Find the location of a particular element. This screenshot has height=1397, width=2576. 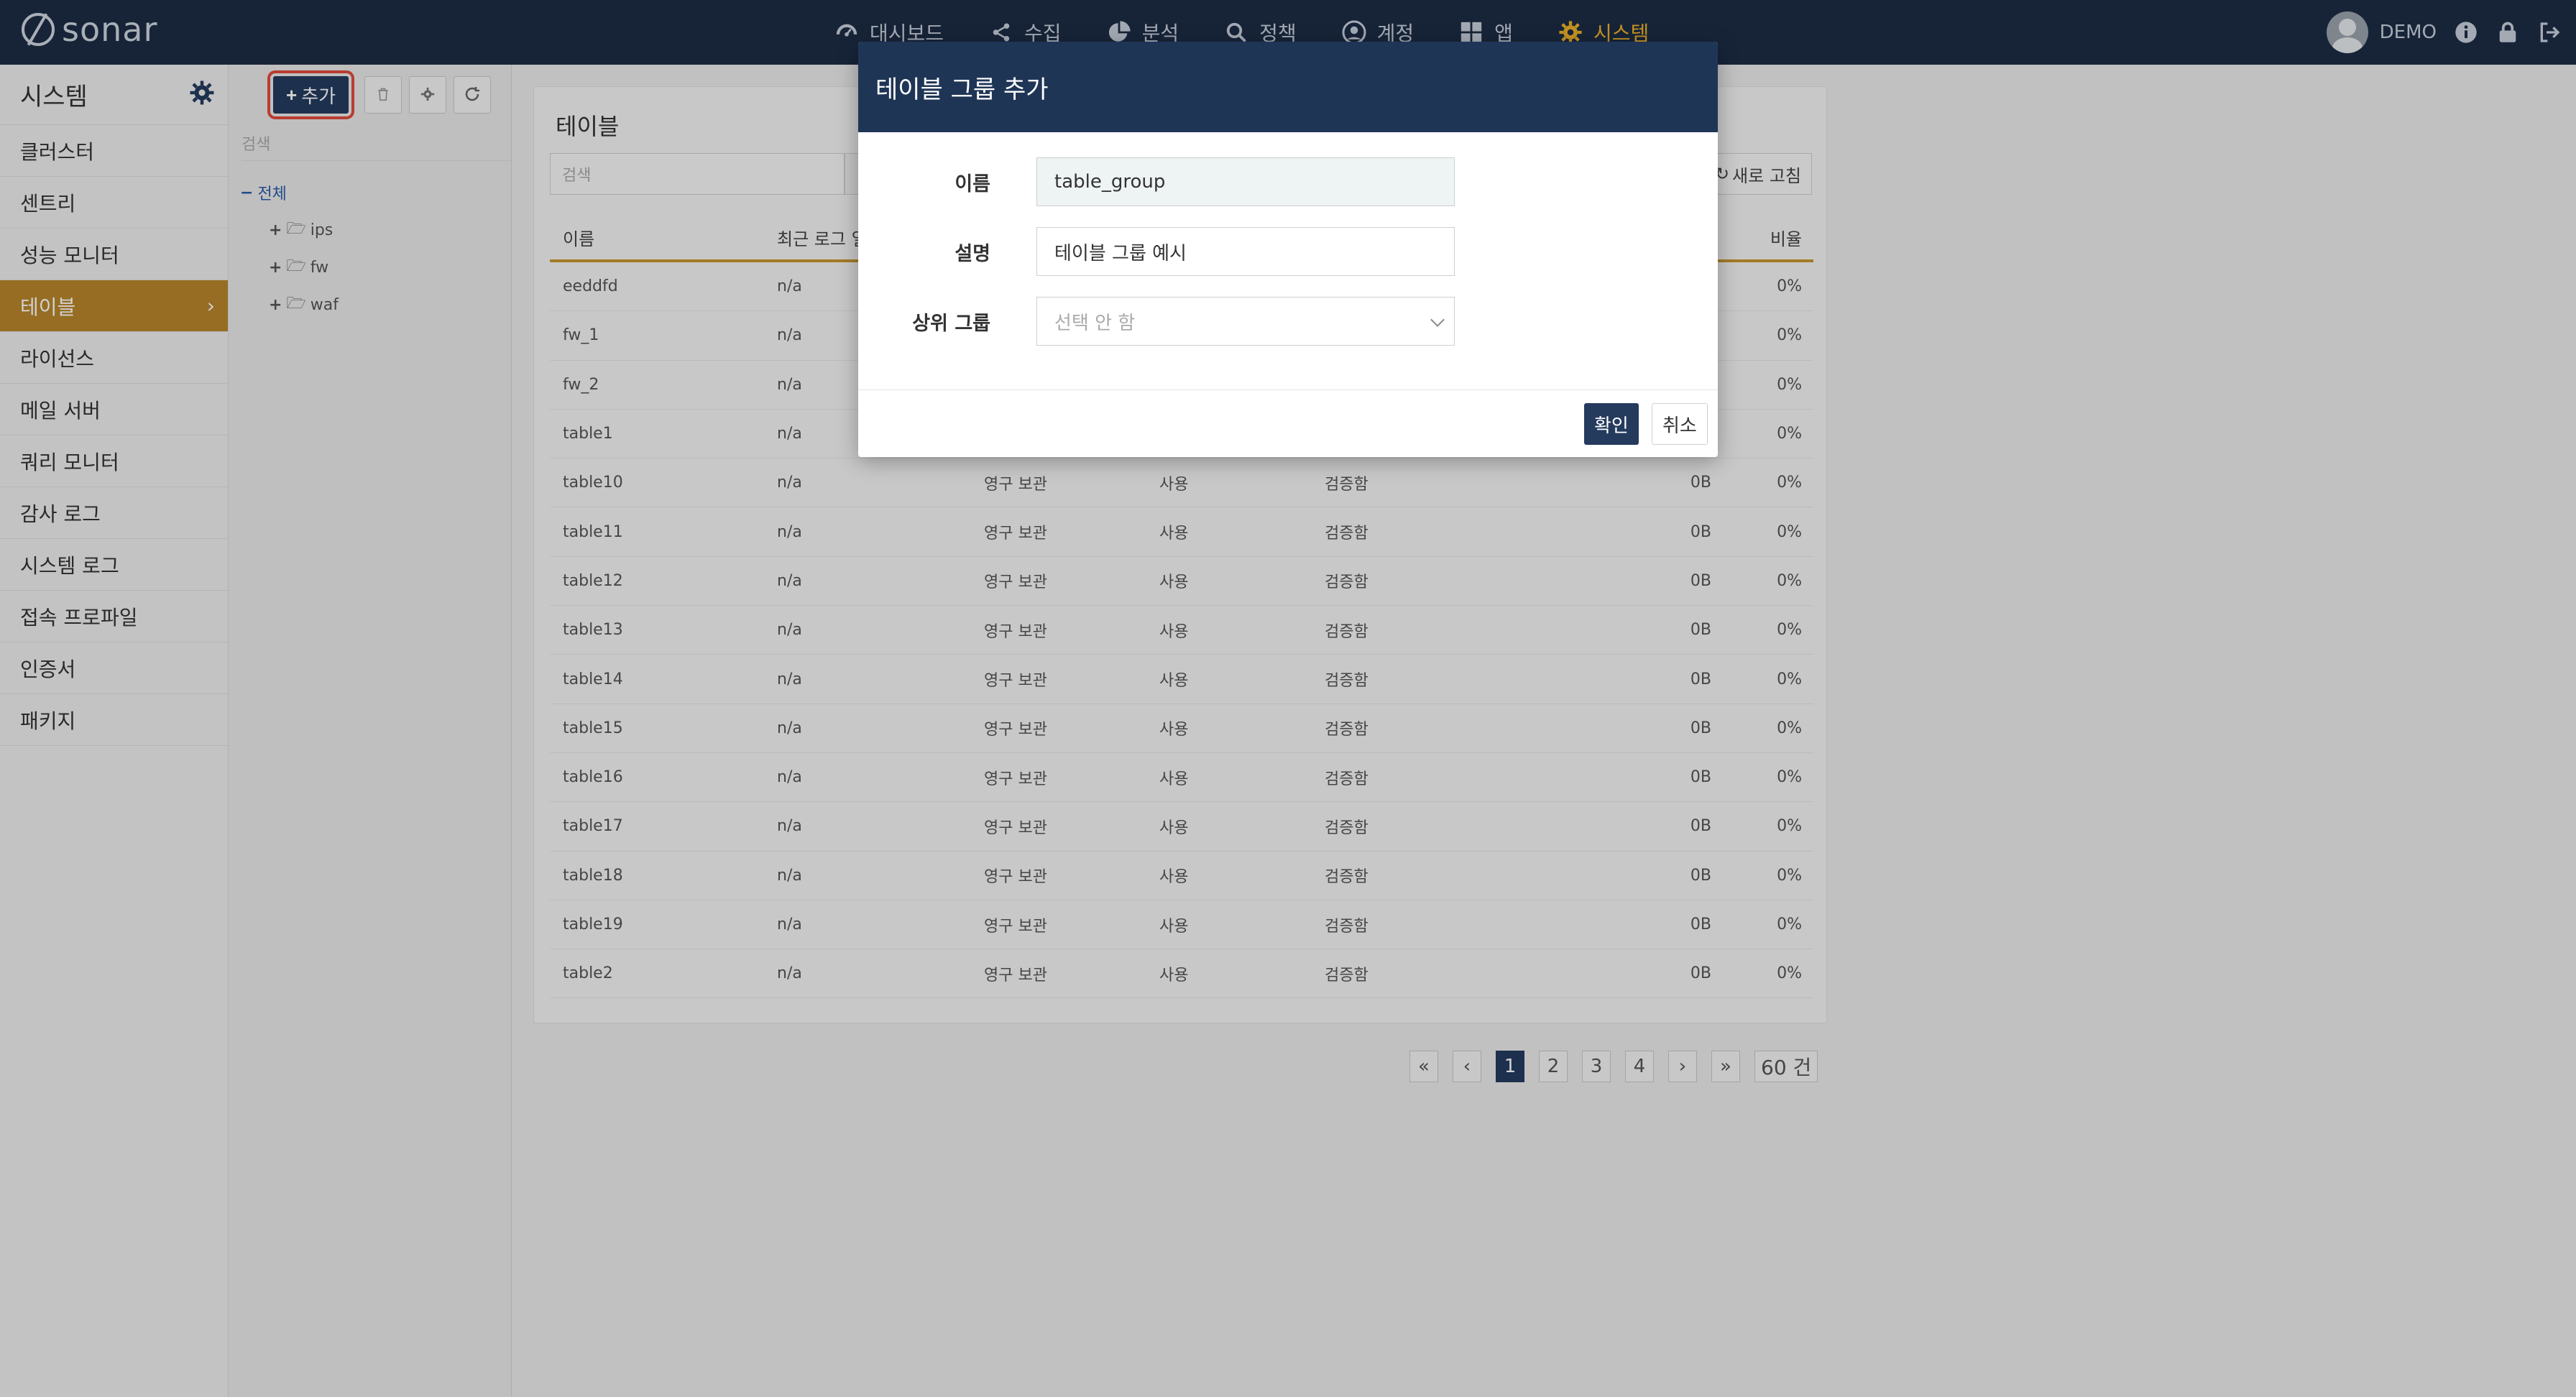

cancel-button: 취소 is located at coordinates (1680, 424).